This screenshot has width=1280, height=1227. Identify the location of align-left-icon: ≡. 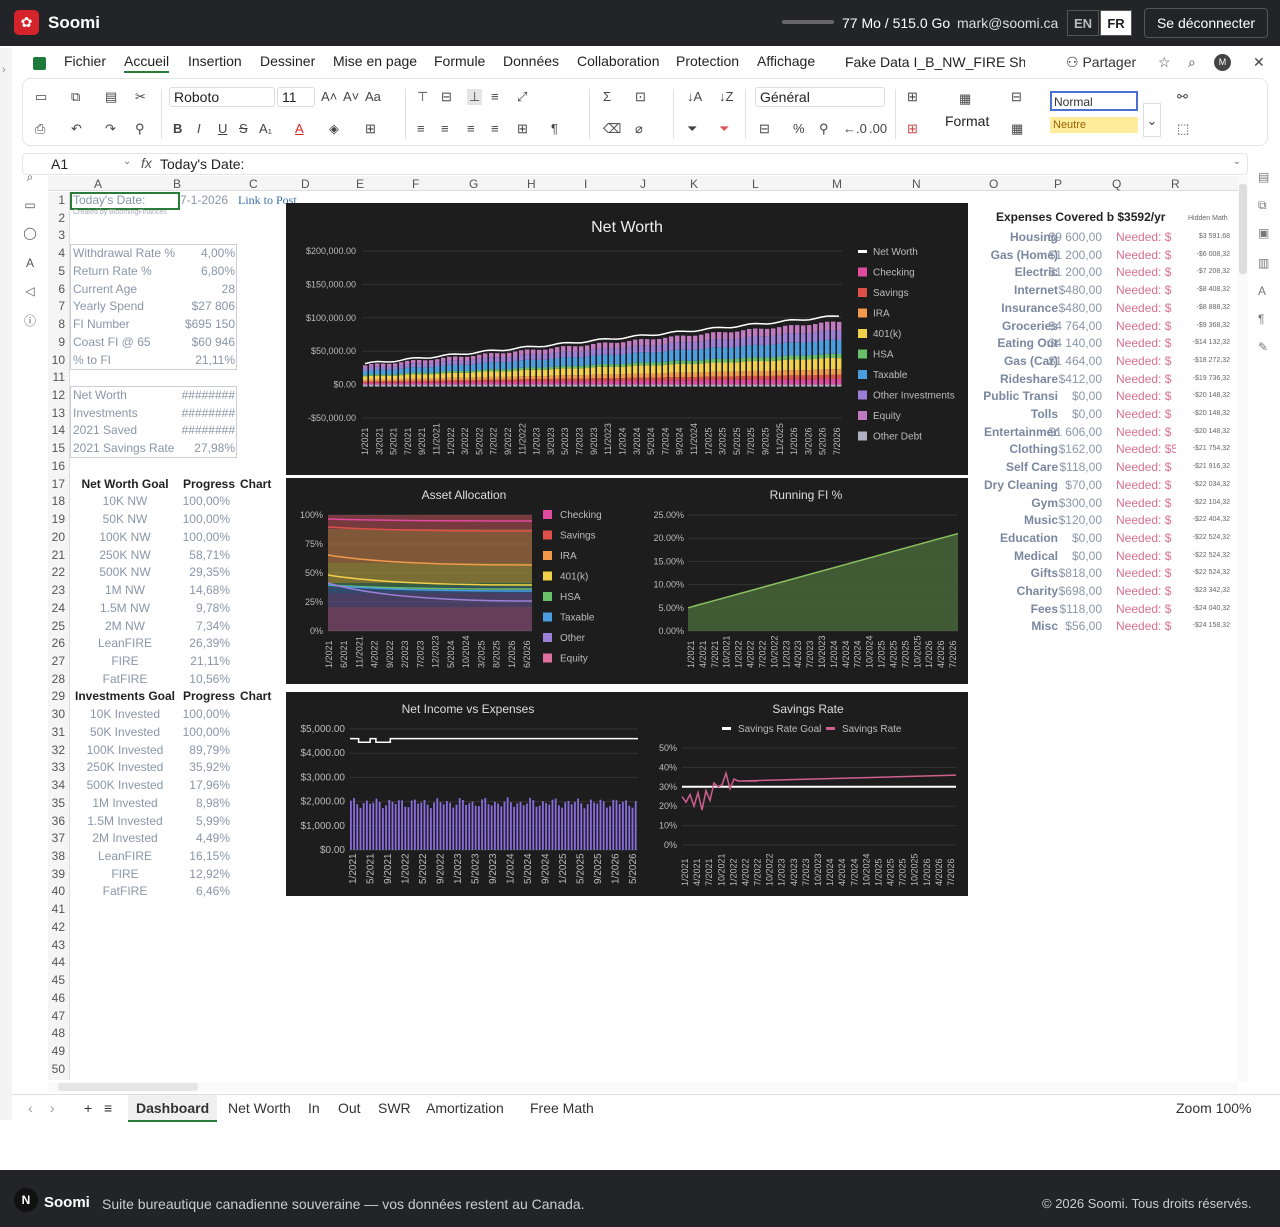
(421, 128).